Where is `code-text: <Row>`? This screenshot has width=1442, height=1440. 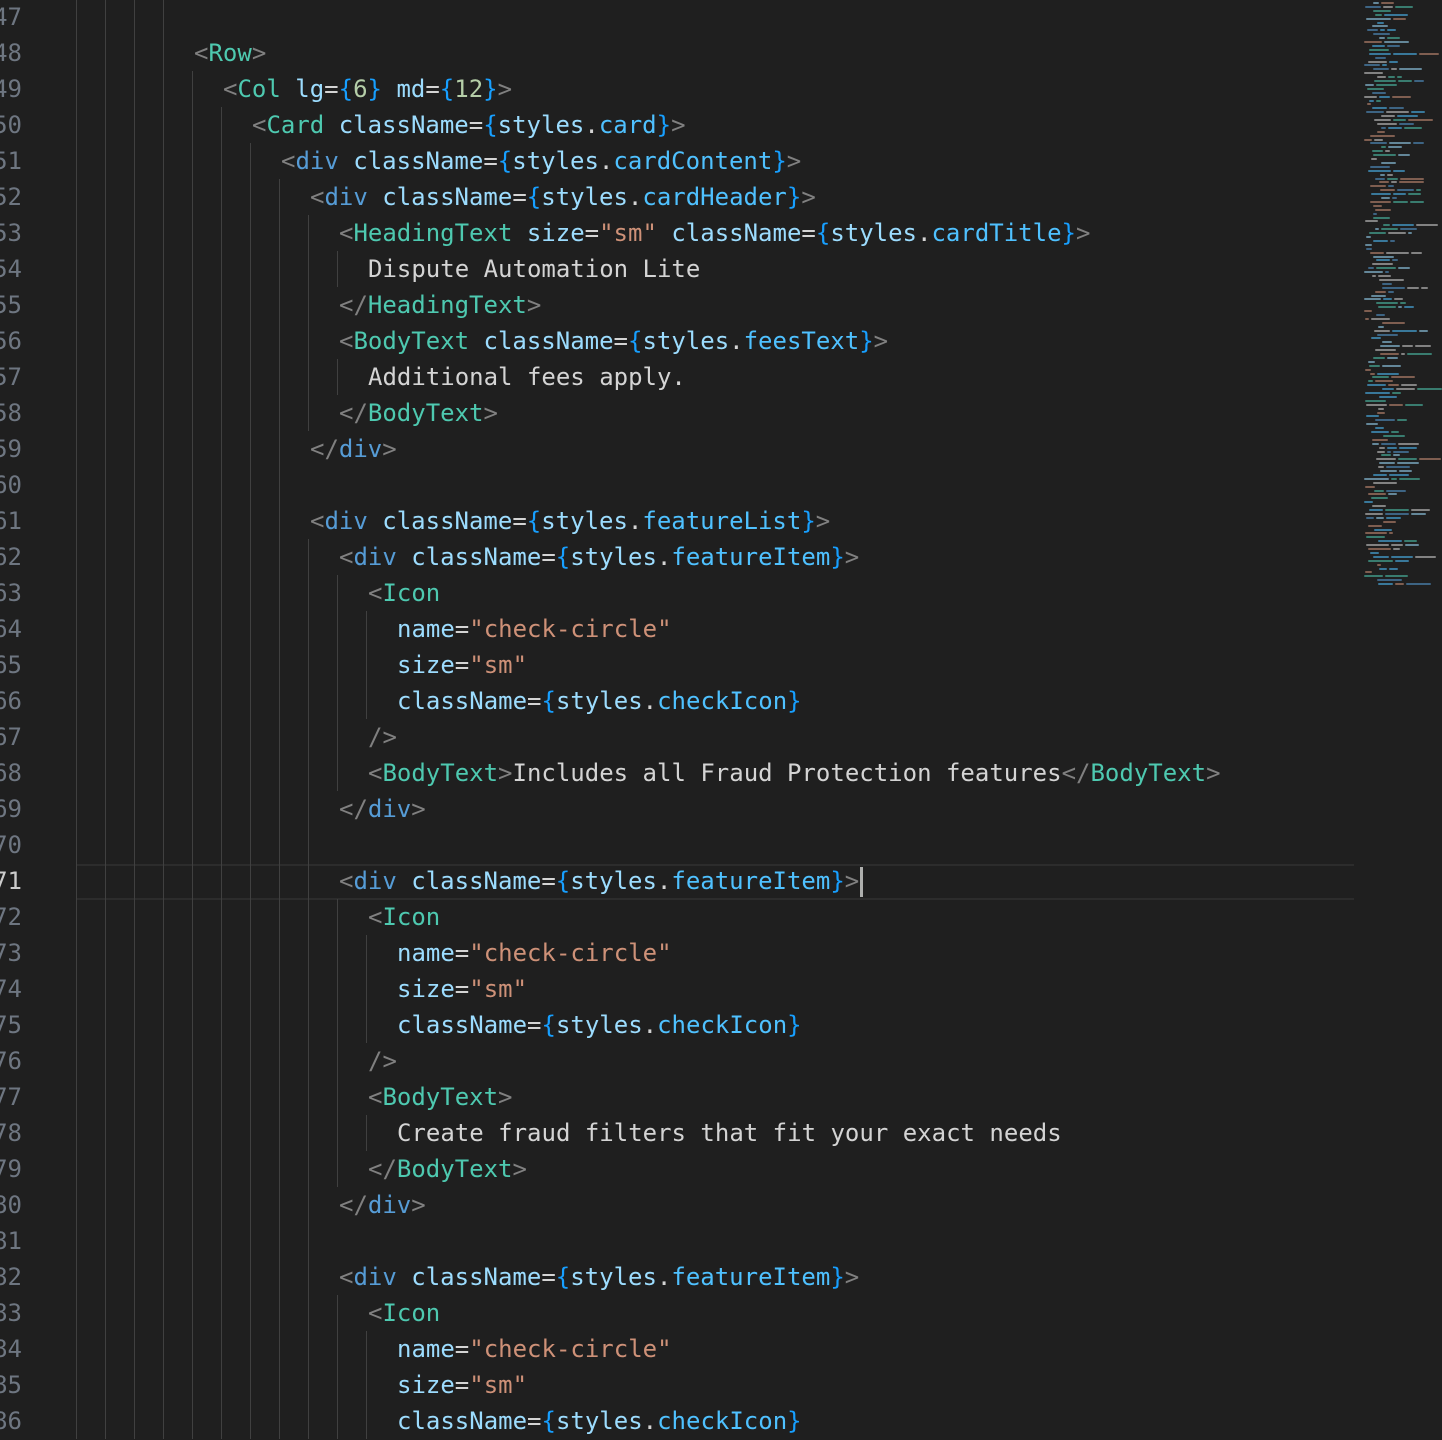
code-text: <Row> is located at coordinates (230, 53).